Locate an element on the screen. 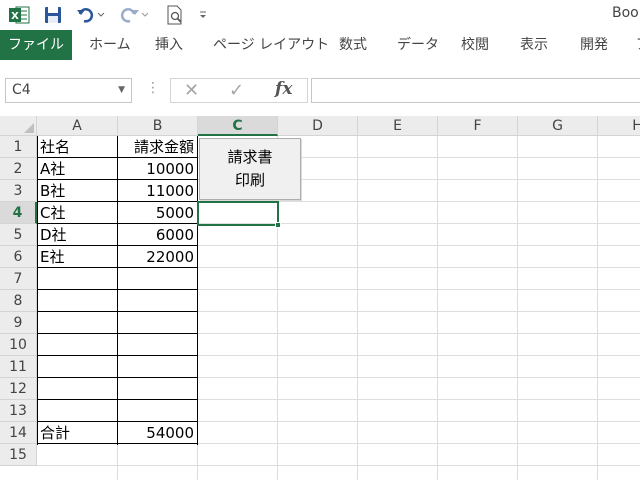 This screenshot has height=480, width=640. row-header-14: 14 is located at coordinates (18, 433).